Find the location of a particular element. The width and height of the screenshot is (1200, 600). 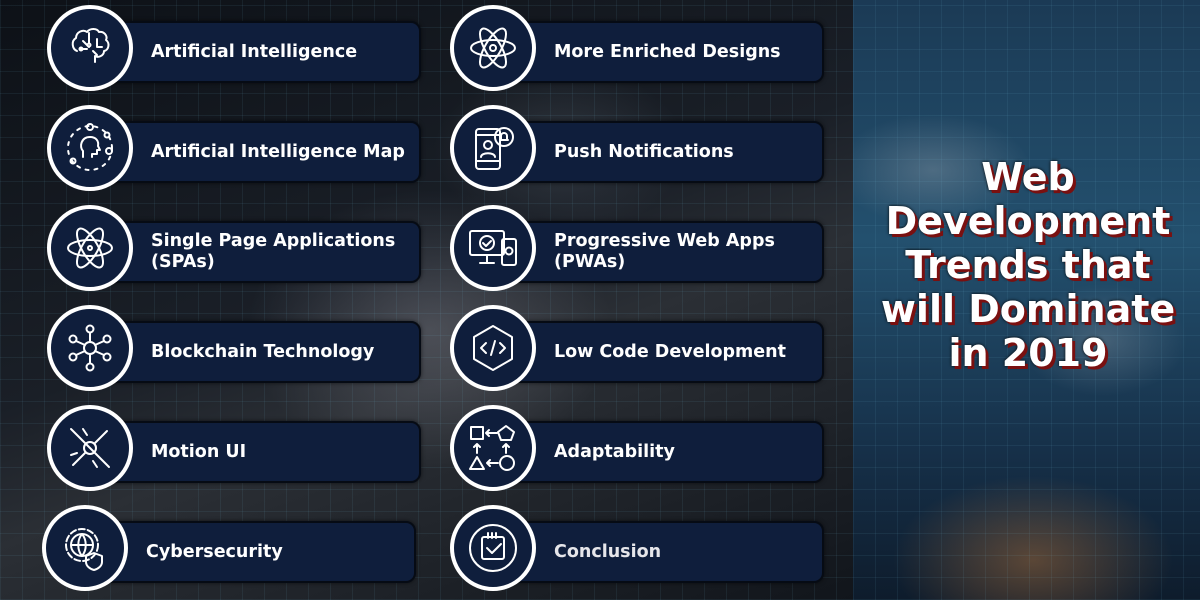

trend-label: Single Page Applications (SPAs) is located at coordinates (273, 251).